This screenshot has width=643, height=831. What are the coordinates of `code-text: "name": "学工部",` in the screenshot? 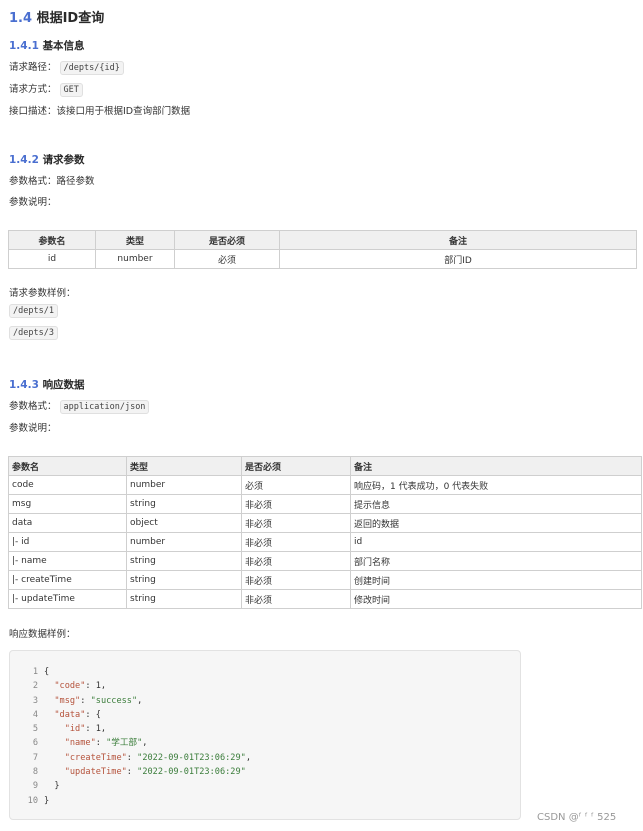 It's located at (106, 743).